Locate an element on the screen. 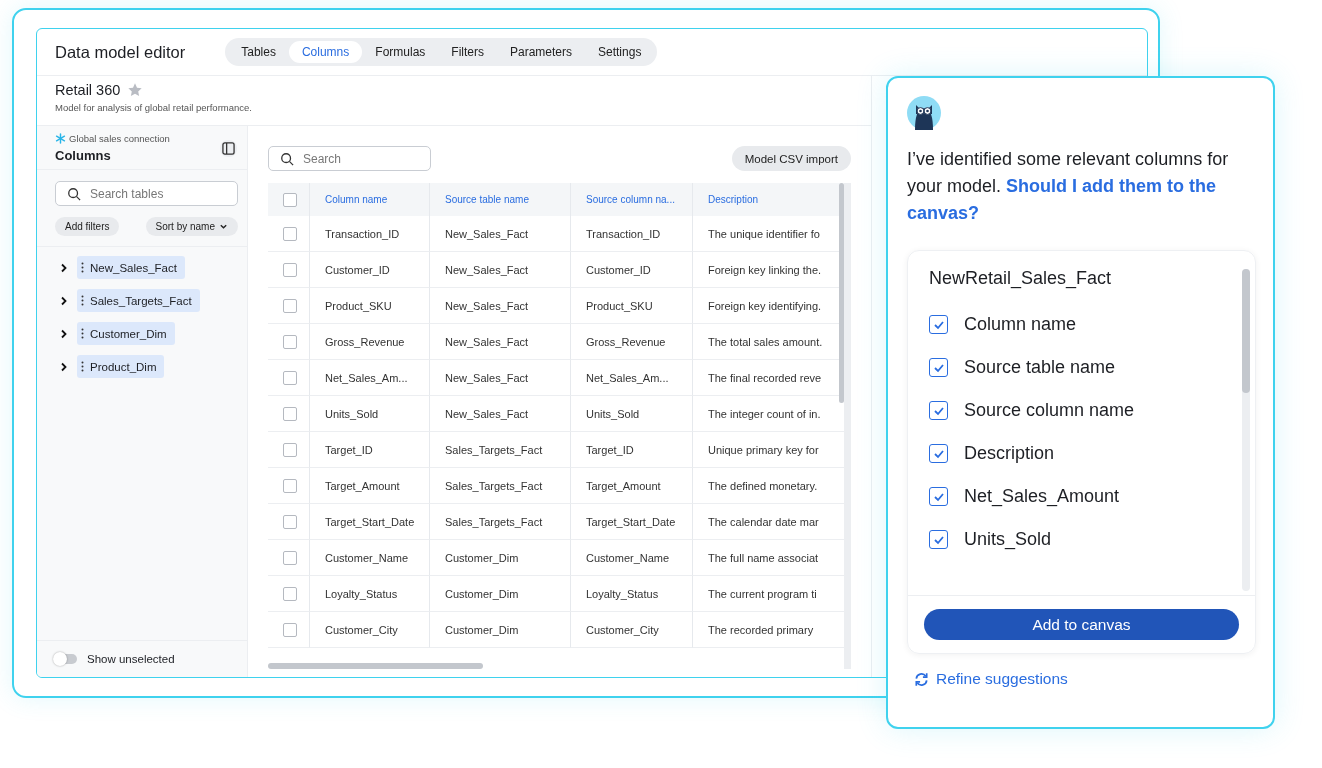  table-cell: Foreign key identifying. is located at coordinates (765, 305).